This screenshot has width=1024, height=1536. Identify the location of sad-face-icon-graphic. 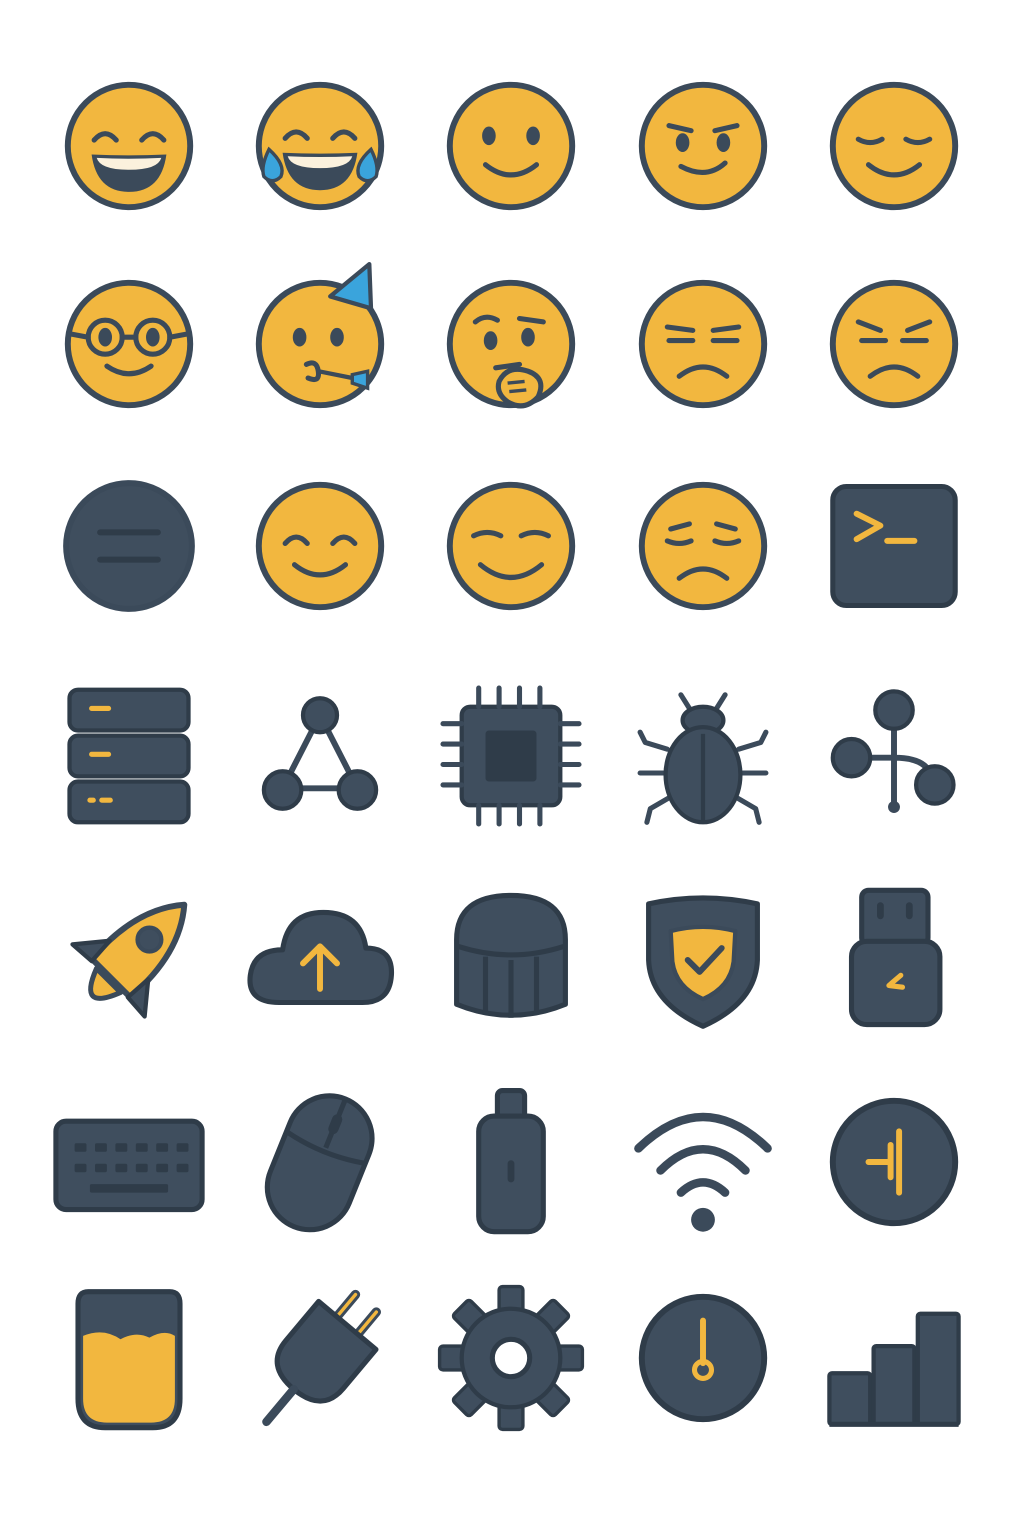
(703, 546).